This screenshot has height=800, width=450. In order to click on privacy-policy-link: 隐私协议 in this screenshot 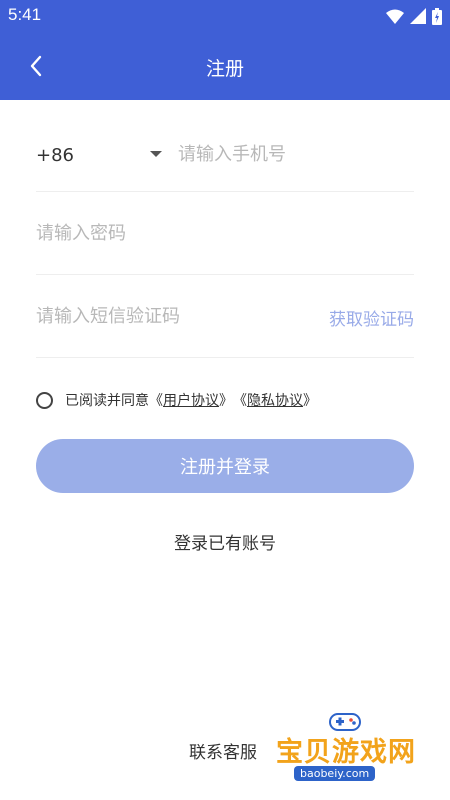, I will do `click(275, 400)`.